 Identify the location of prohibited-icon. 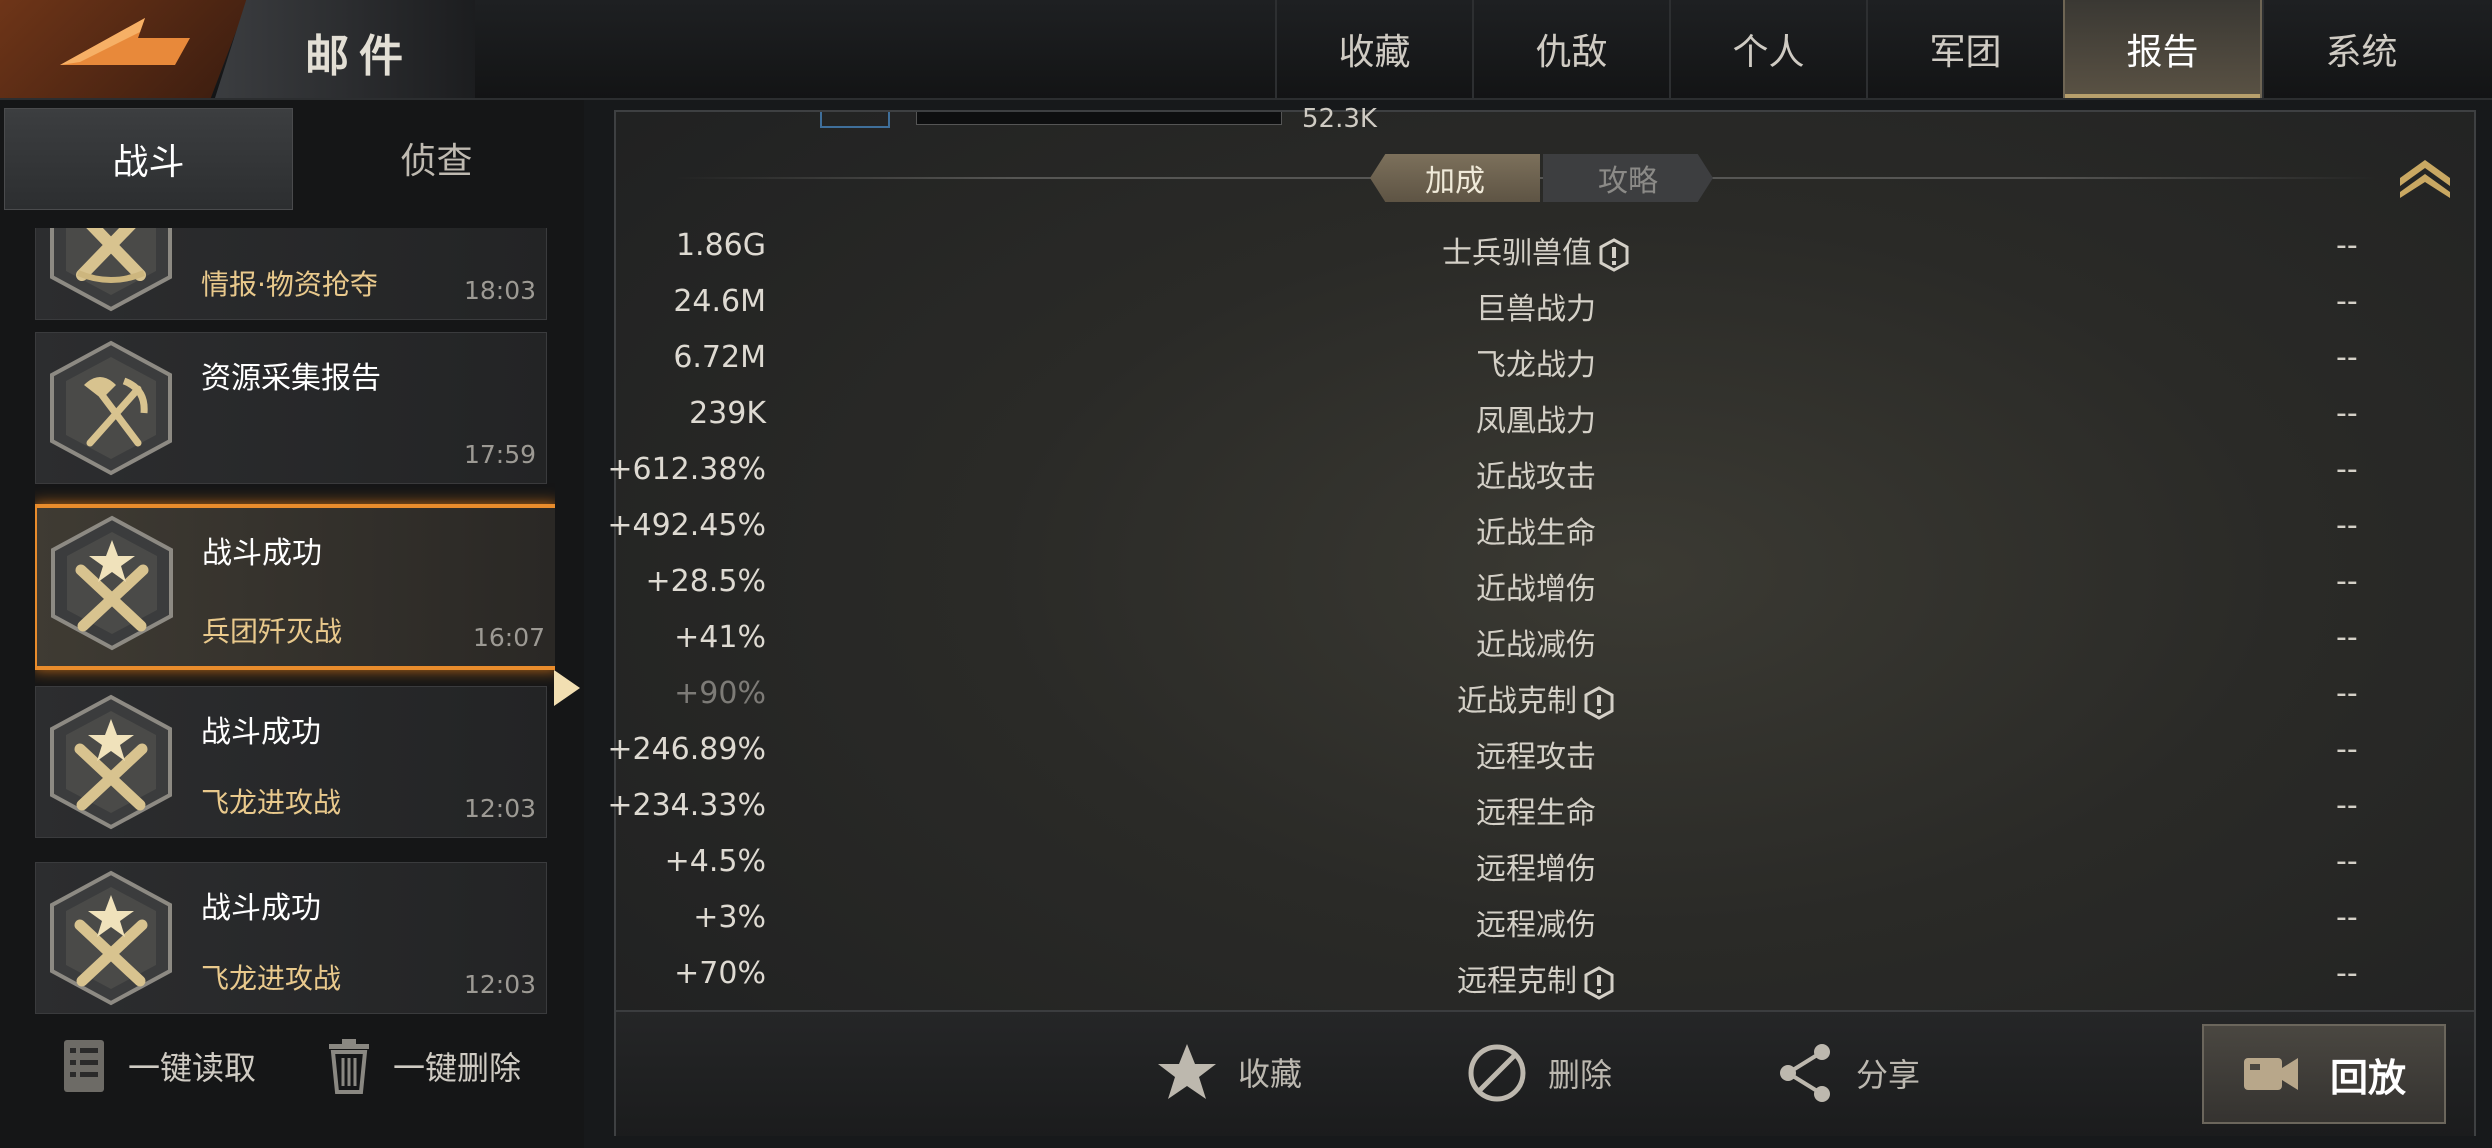
(1497, 1073).